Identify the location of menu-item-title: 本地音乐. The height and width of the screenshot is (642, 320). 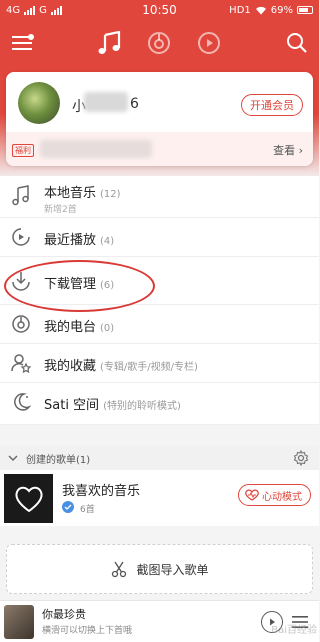
(70, 193).